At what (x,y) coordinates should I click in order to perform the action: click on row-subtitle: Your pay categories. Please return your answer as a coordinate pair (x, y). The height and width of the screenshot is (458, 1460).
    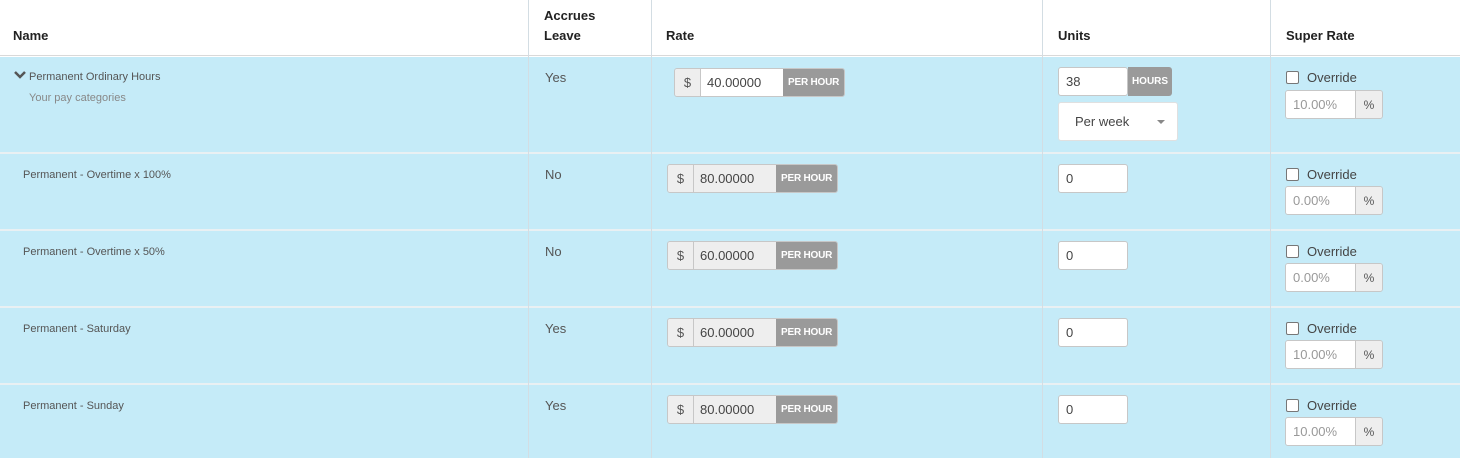
    Looking at the image, I should click on (77, 98).